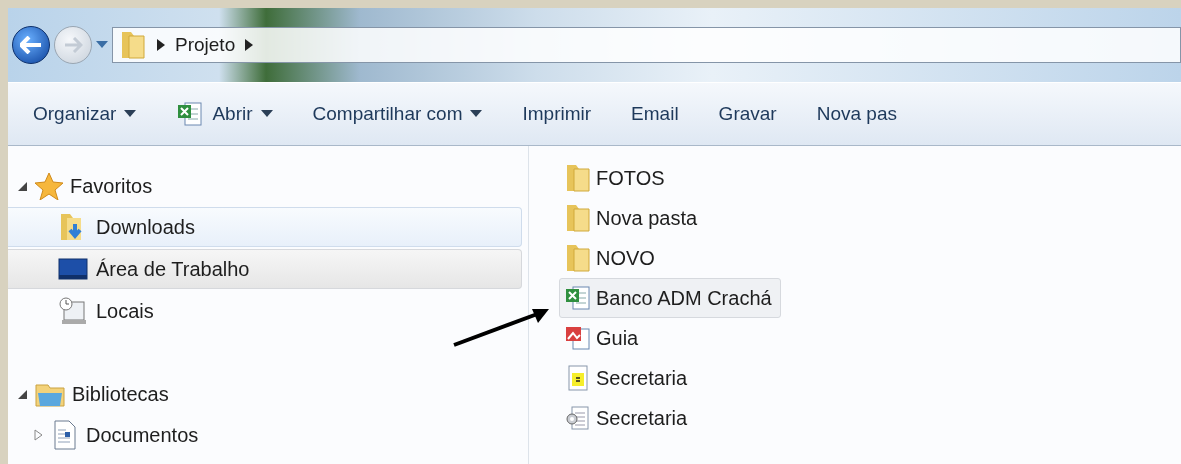 The height and width of the screenshot is (464, 1181). Describe the element at coordinates (73, 269) in the screenshot. I see `desktop-icon` at that location.